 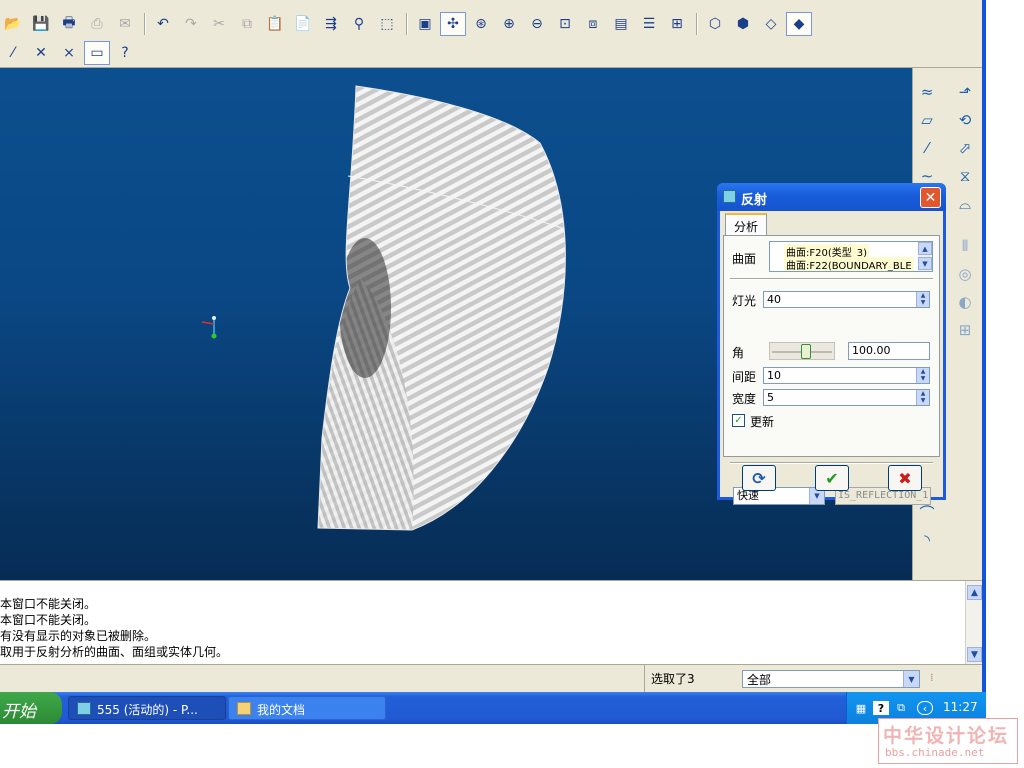 I want to click on copy-icon: ⧉, so click(x=247, y=24).